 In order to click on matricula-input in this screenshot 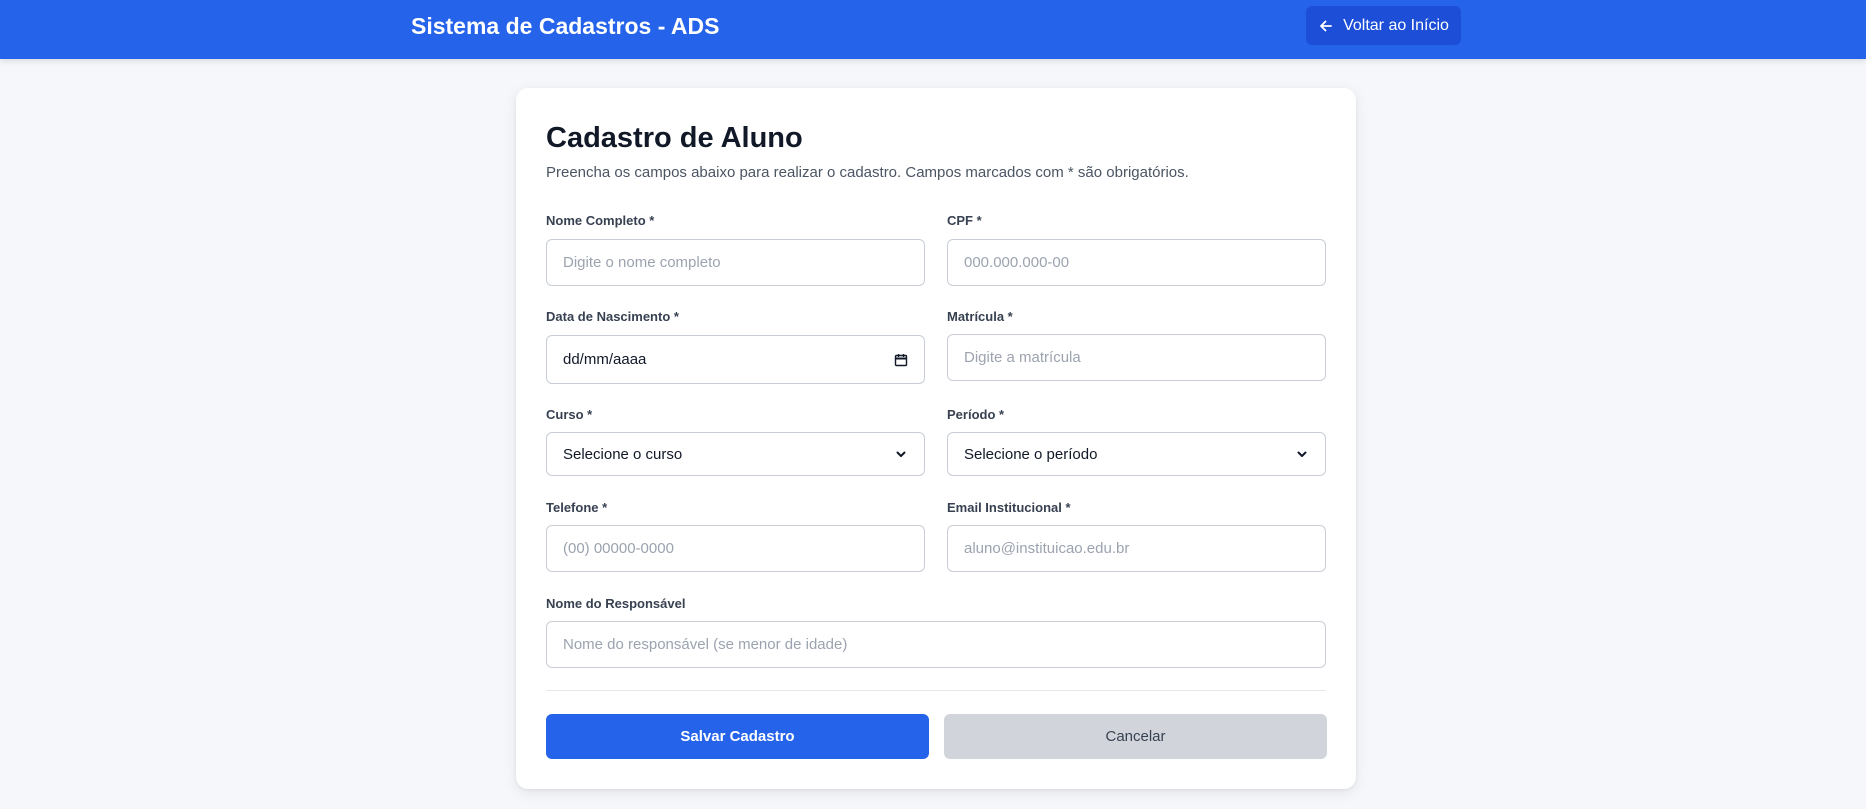, I will do `click(1136, 357)`.